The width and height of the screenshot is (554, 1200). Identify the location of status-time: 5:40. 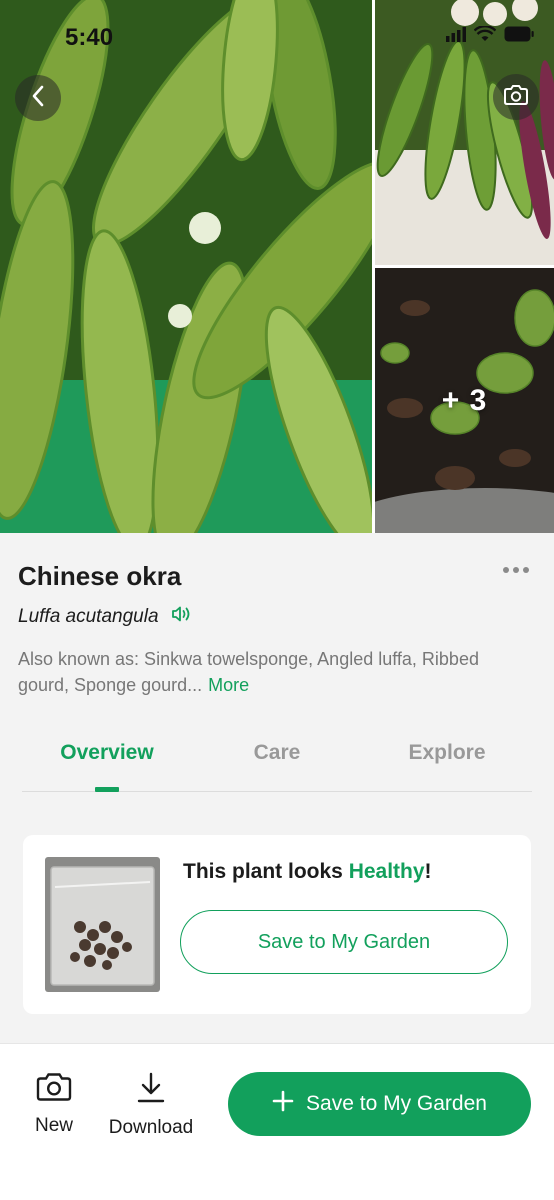
(89, 37).